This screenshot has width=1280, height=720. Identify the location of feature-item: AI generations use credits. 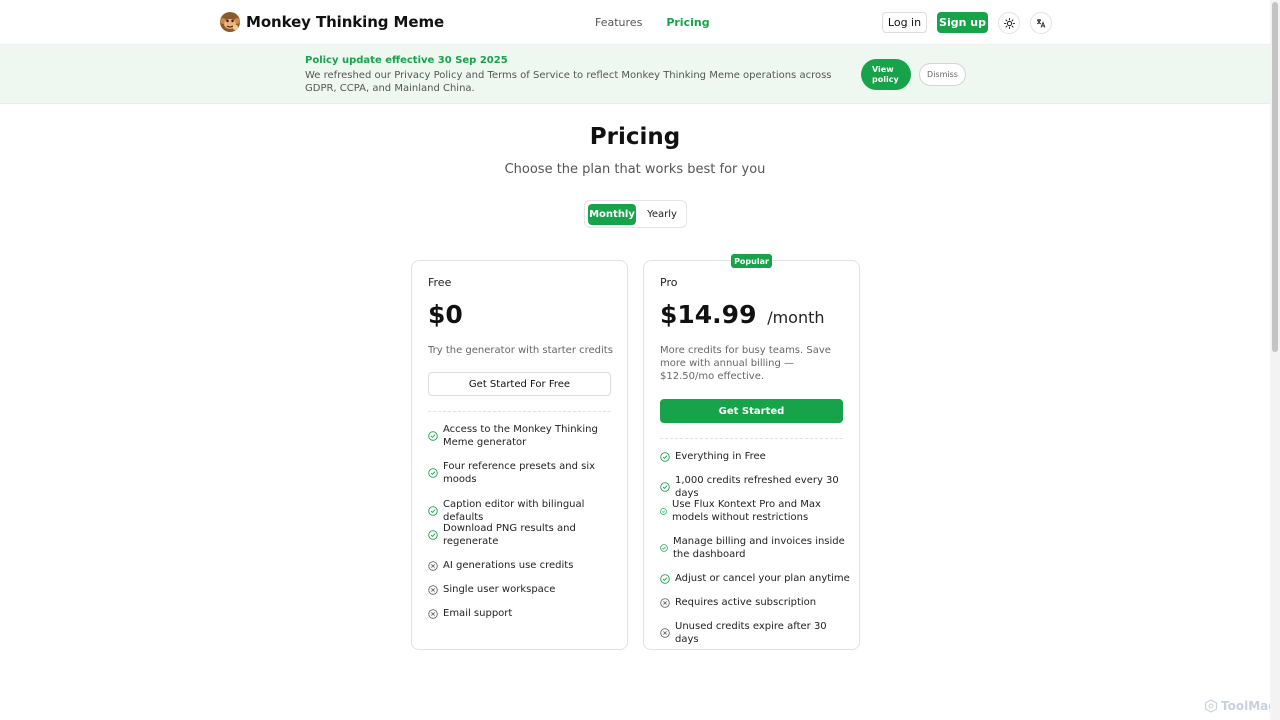
(523, 565).